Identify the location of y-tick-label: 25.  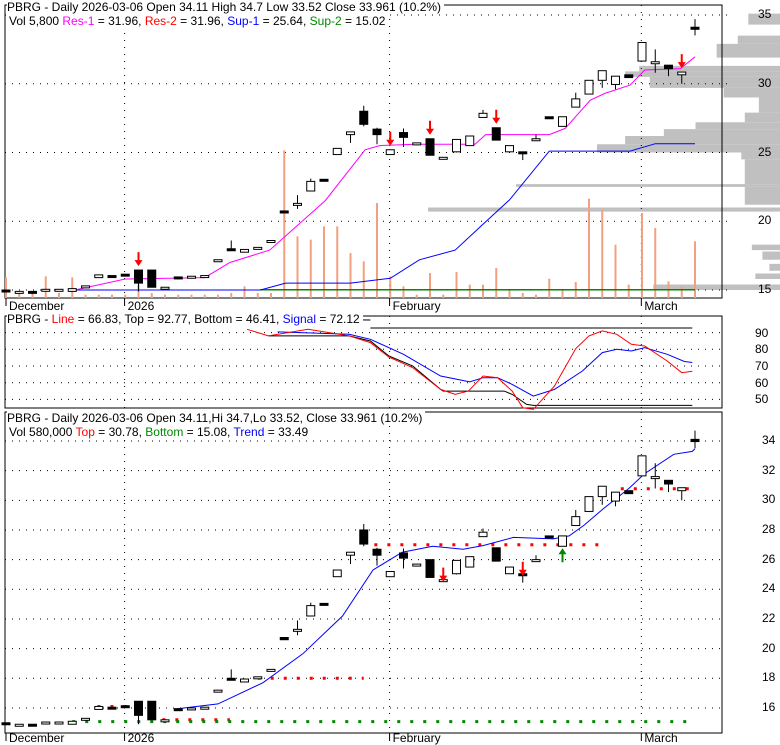
(765, 151).